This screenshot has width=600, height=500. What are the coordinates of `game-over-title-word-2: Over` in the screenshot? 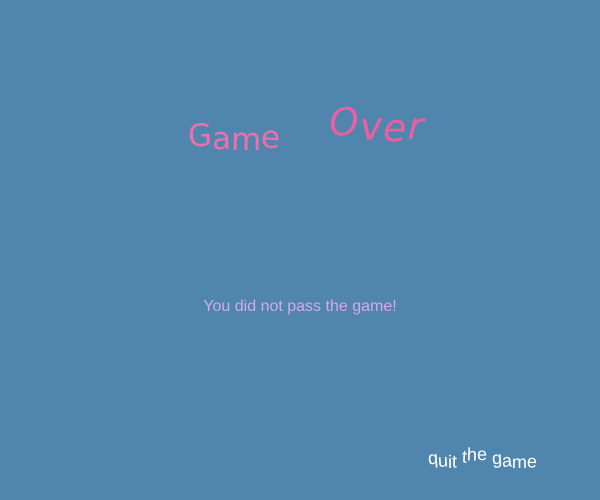 It's located at (376, 125).